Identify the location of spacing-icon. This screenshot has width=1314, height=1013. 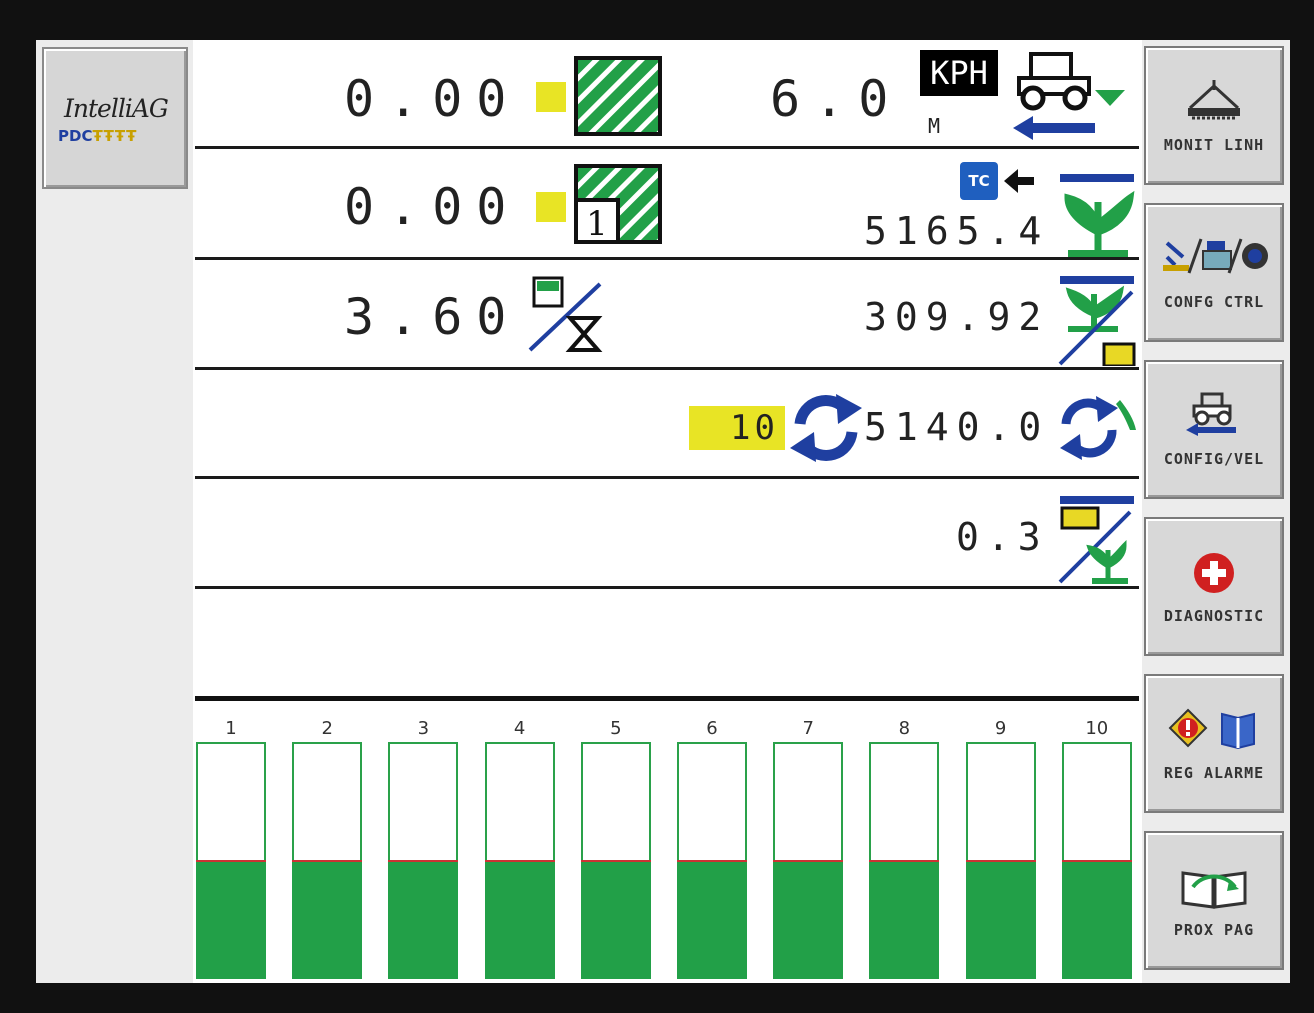
(1096, 540).